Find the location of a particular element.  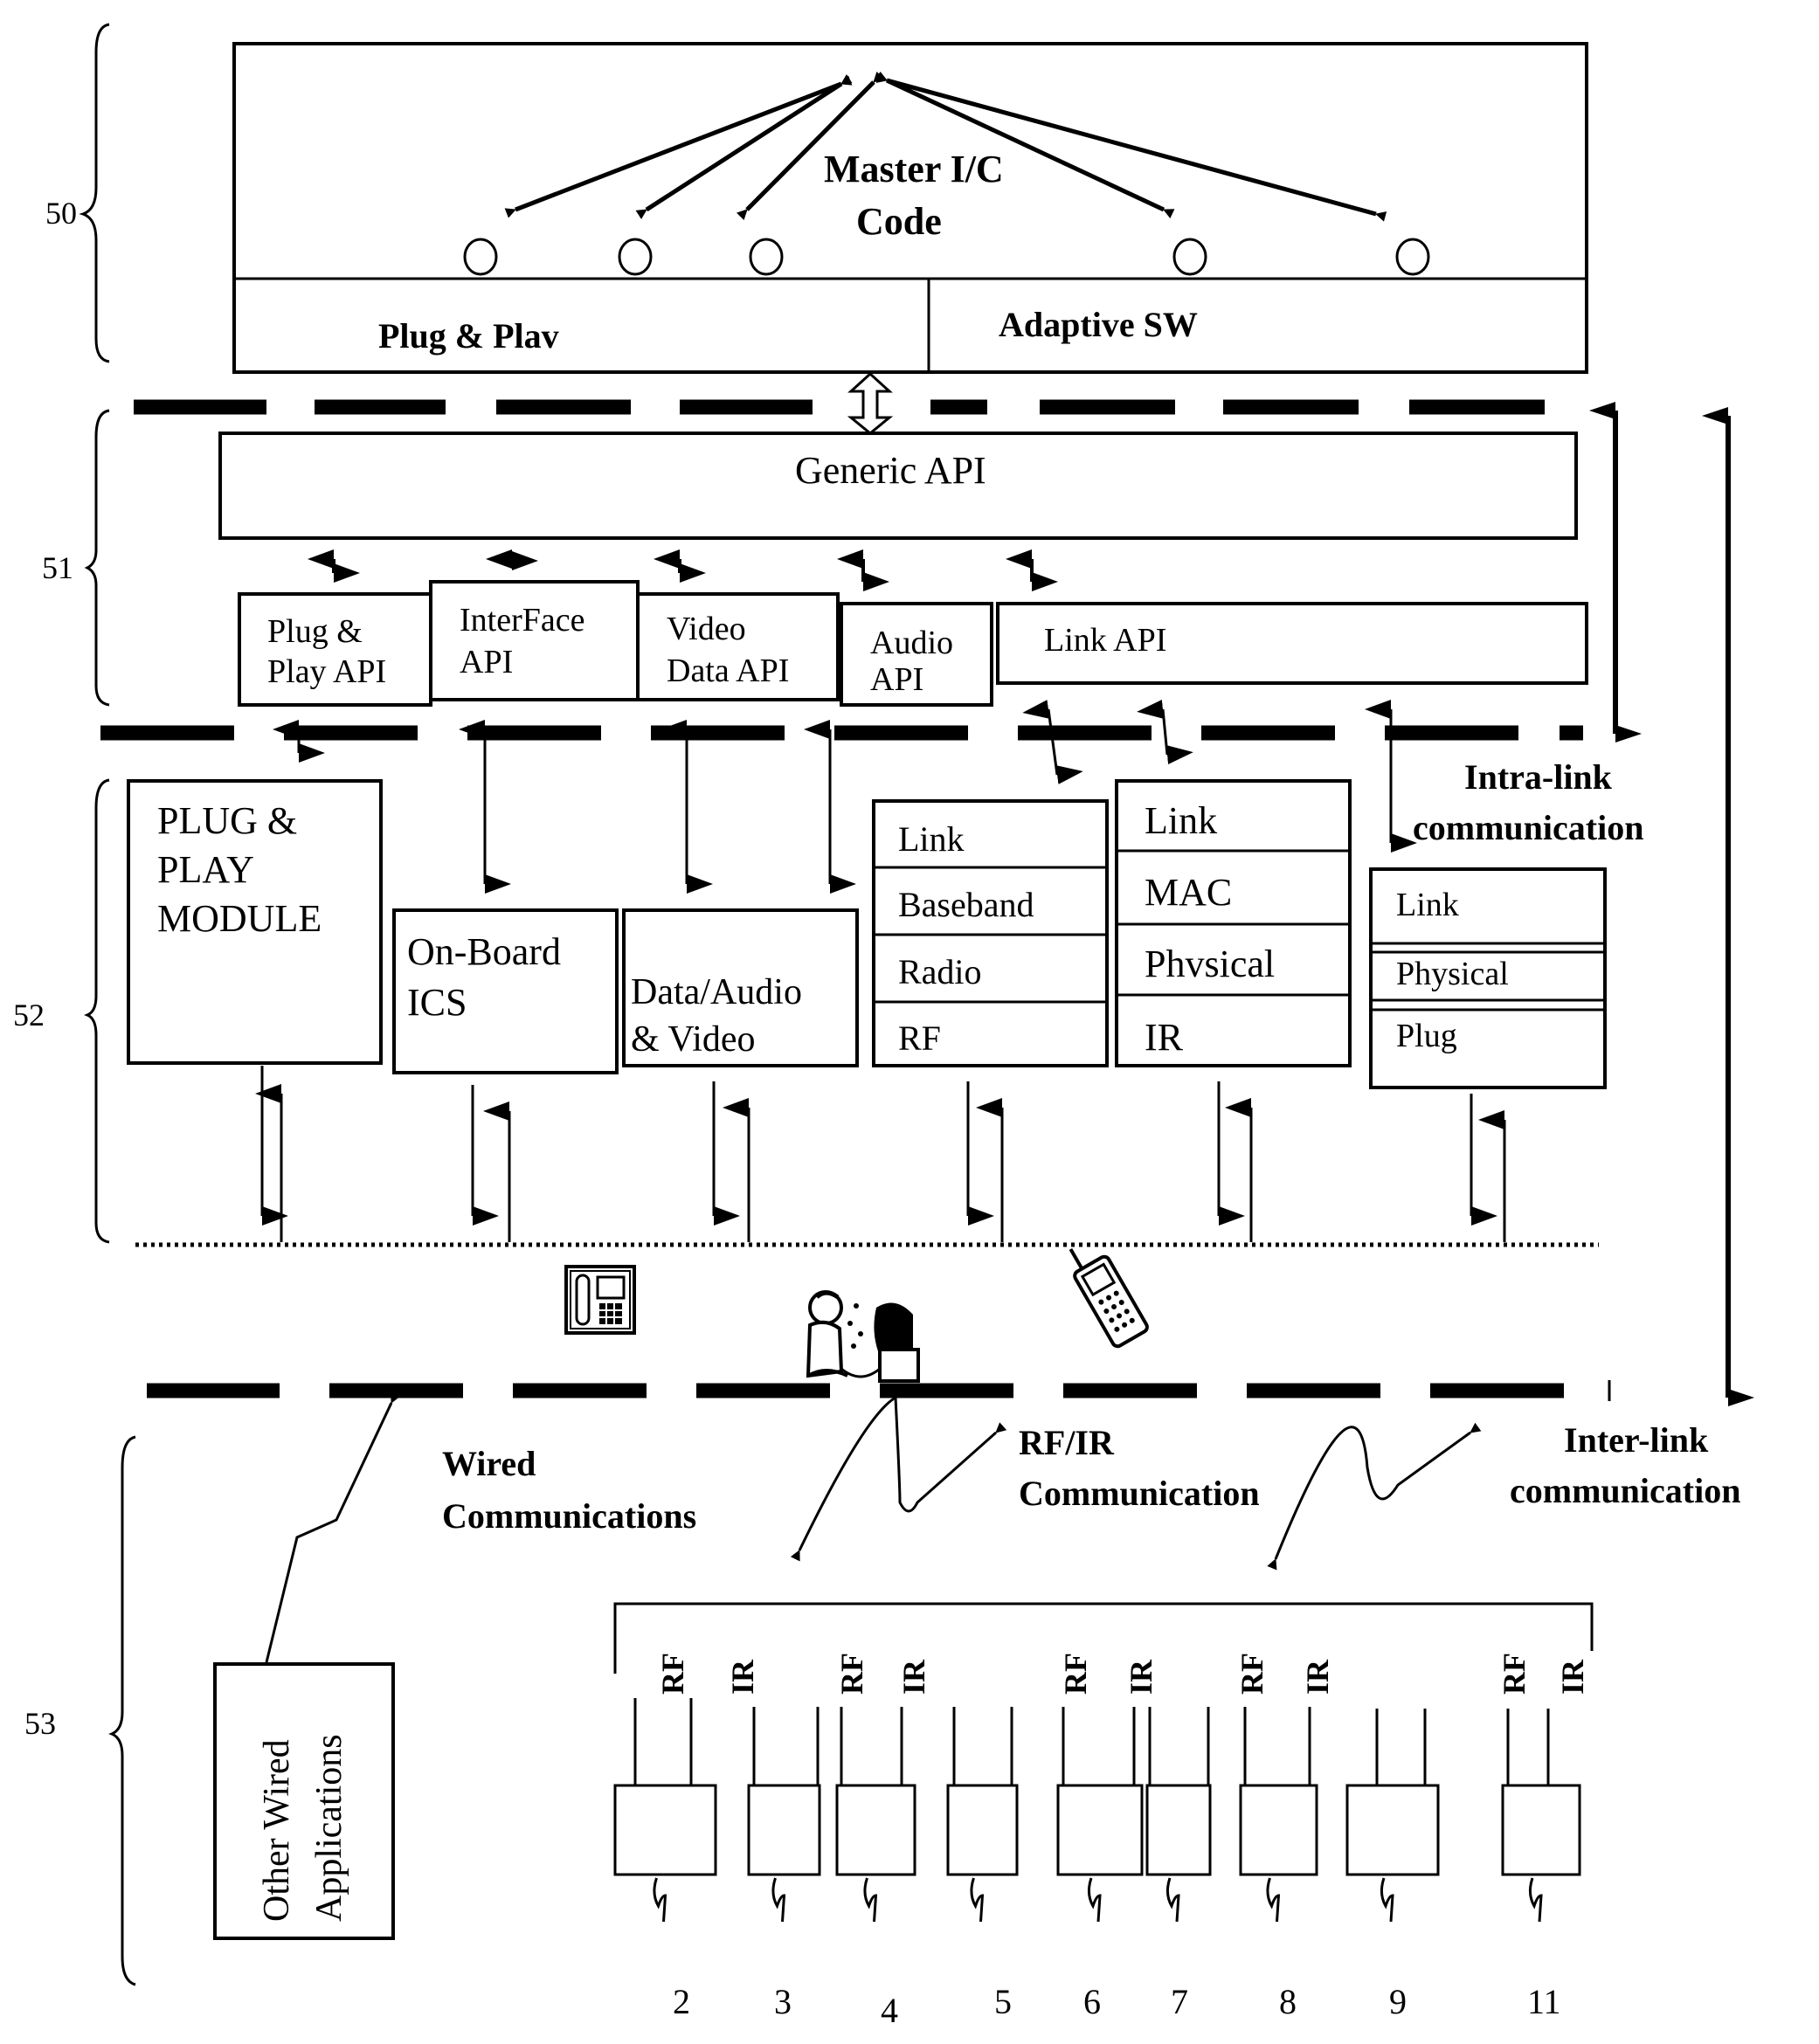

ir-stack-mac: MAC is located at coordinates (1188, 892).